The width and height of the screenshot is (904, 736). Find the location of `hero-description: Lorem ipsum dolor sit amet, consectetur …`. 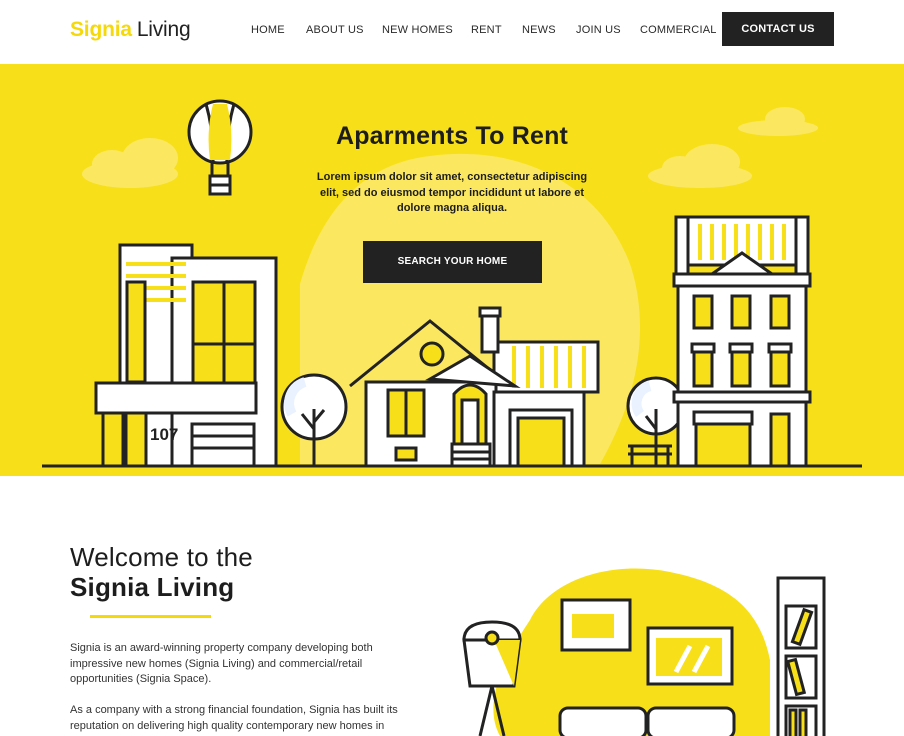

hero-description: Lorem ipsum dolor sit amet, consectetur … is located at coordinates (452, 192).